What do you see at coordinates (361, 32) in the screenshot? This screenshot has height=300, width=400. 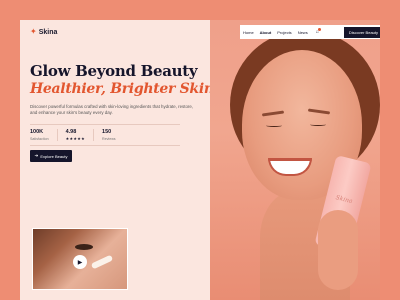 I see `discover-beauty-button: Discover Beauty` at bounding box center [361, 32].